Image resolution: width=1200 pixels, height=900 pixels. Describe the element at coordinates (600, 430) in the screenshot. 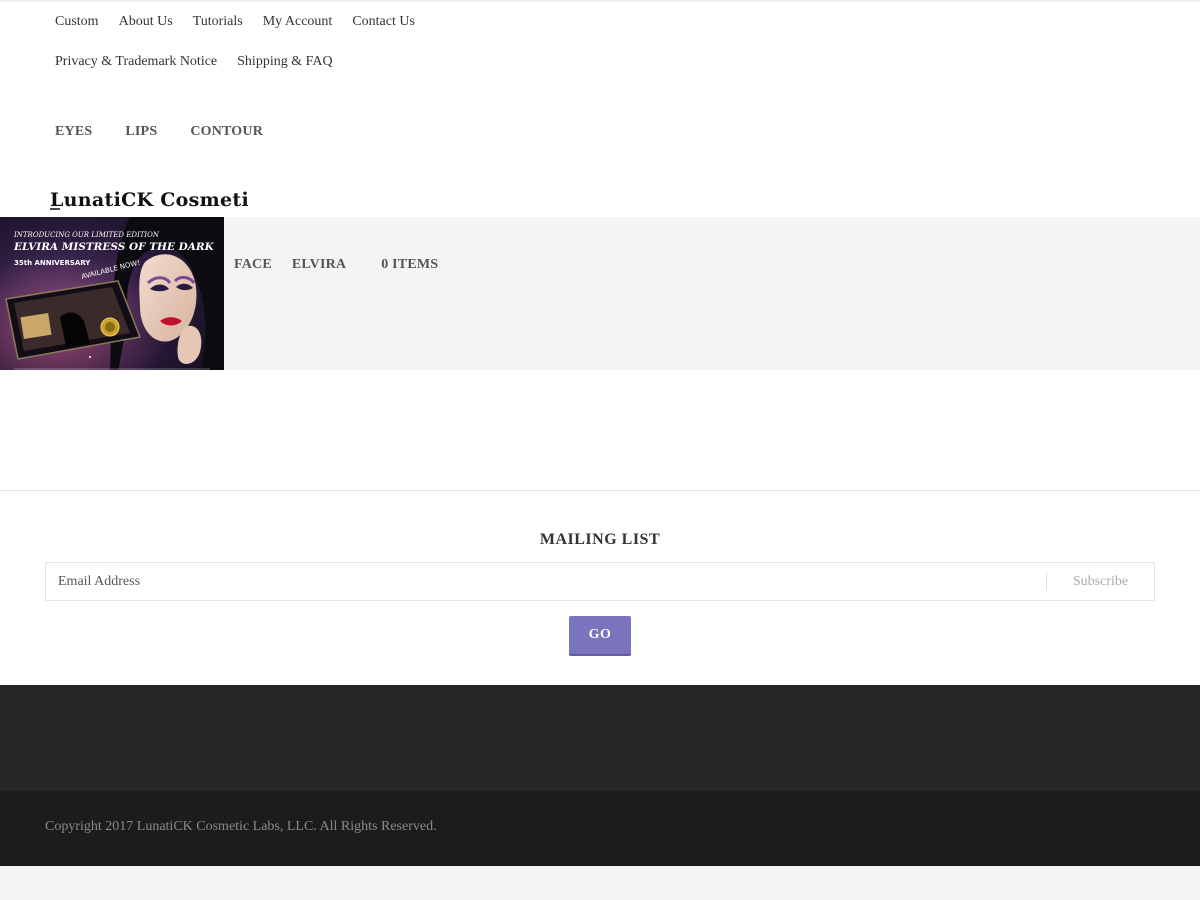

I see `content-area` at that location.